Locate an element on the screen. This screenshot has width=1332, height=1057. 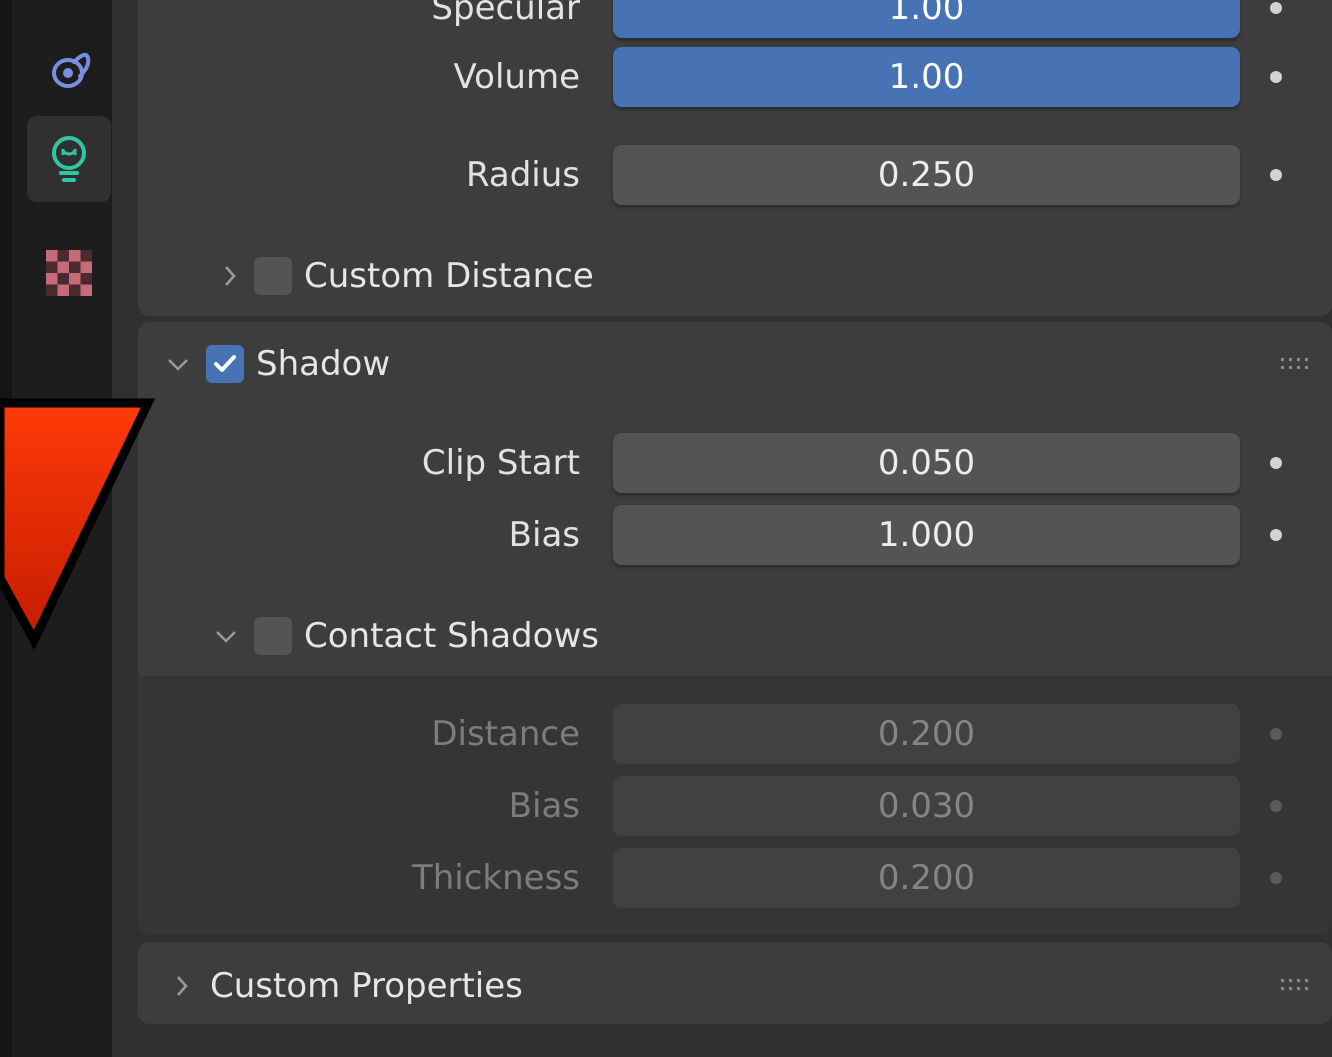
clip-start-row: Clip Start 0.050 is located at coordinates (666, 463).